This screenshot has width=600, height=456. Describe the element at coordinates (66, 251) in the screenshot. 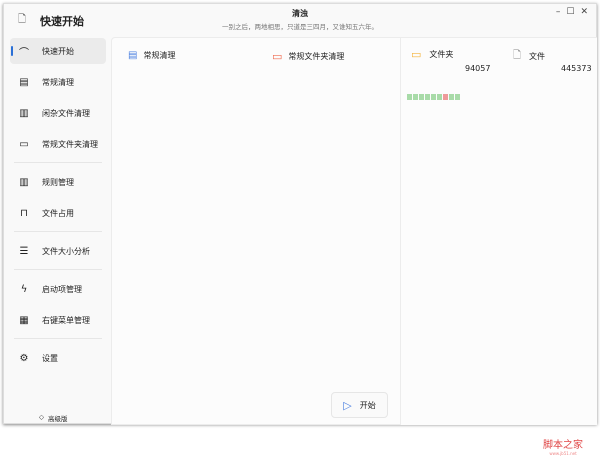

I see `sidebar-item-label: 文件大小分析` at that location.